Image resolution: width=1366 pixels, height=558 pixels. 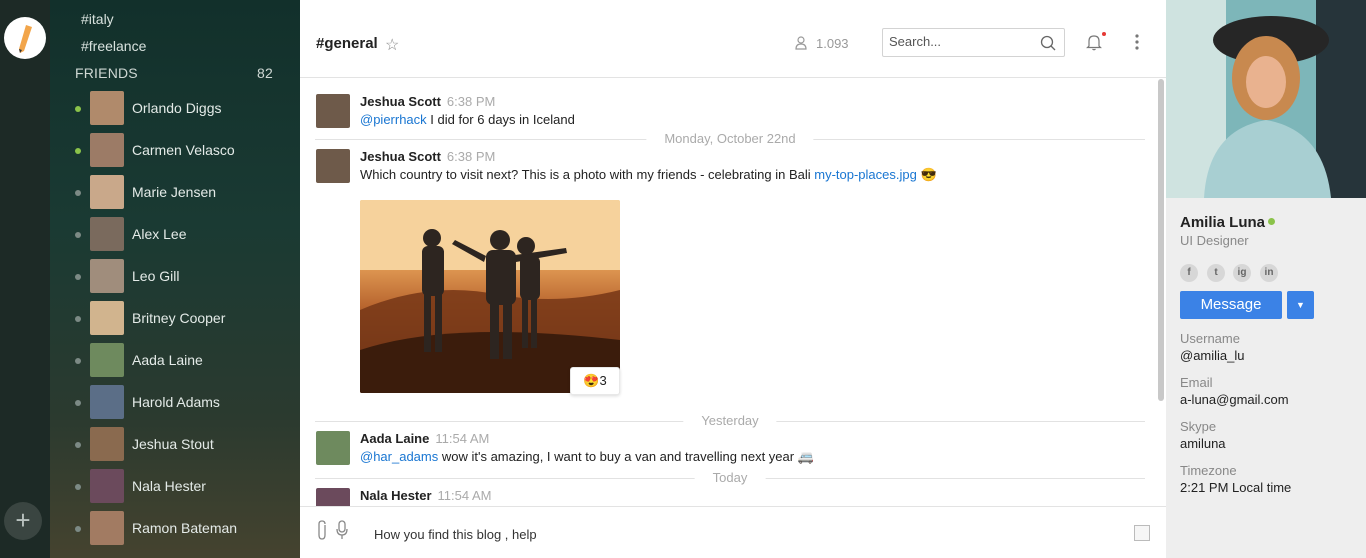 What do you see at coordinates (393, 119) in the screenshot?
I see `mention-link: @pierrhack` at bounding box center [393, 119].